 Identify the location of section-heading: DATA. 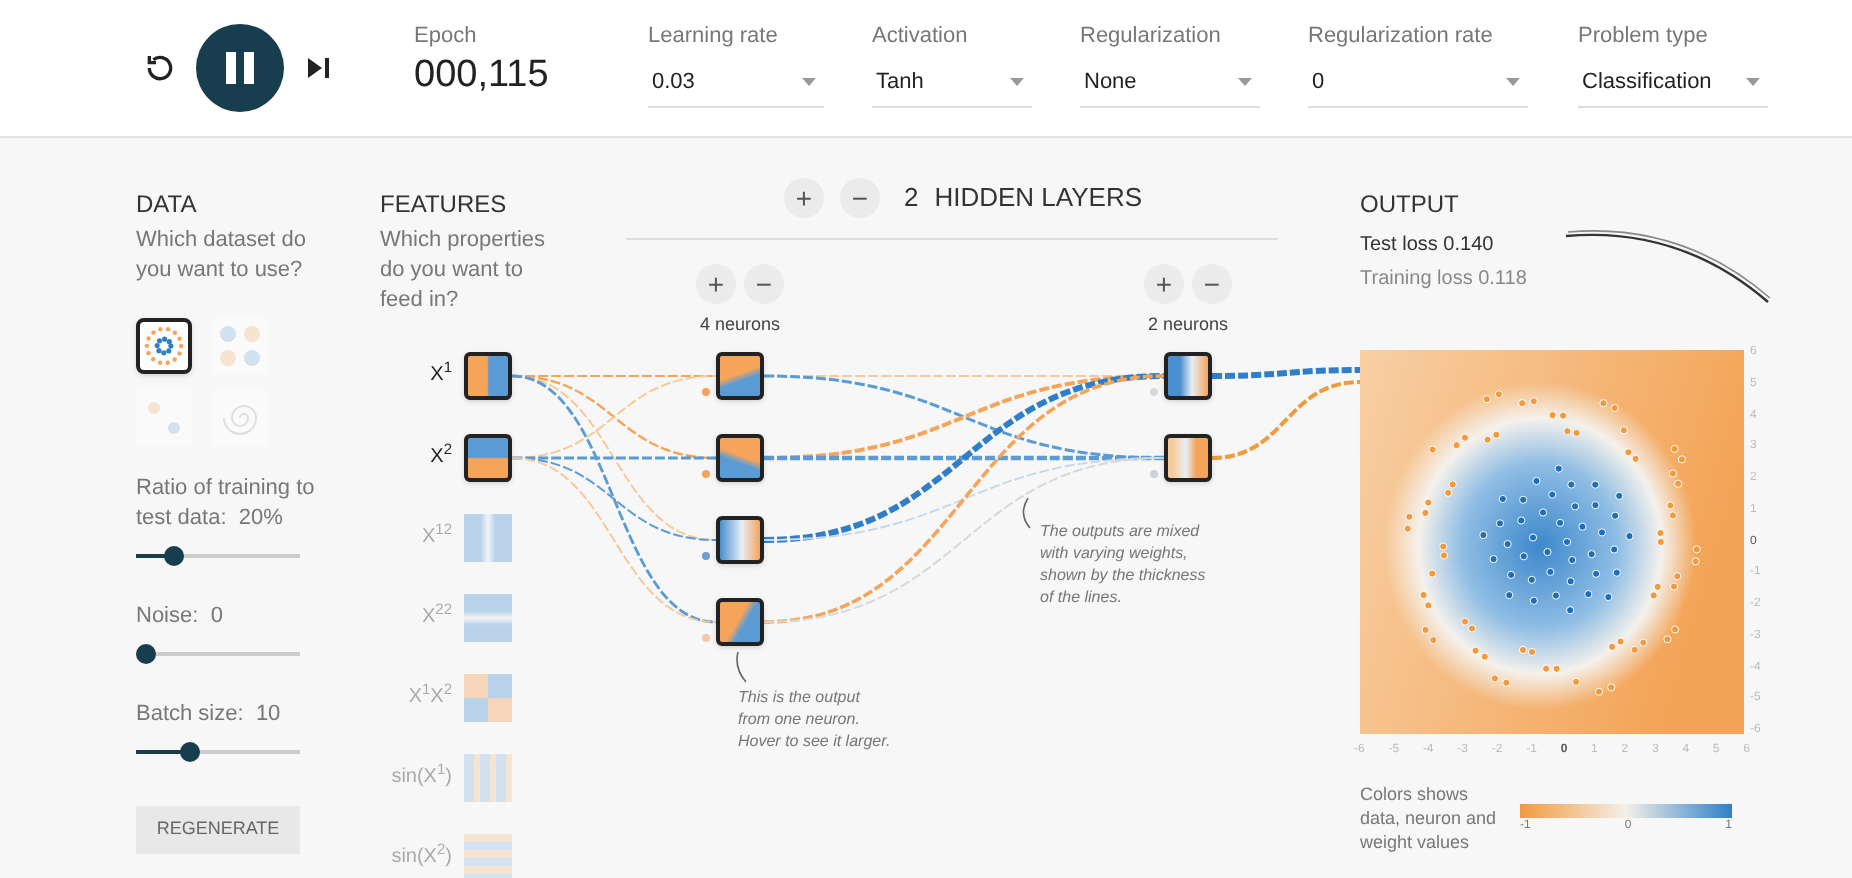
(167, 204).